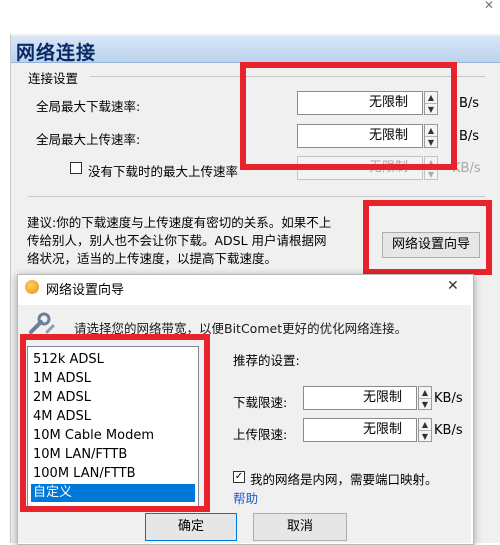  What do you see at coordinates (453, 286) in the screenshot?
I see `dialog-close-icon: ✕` at bounding box center [453, 286].